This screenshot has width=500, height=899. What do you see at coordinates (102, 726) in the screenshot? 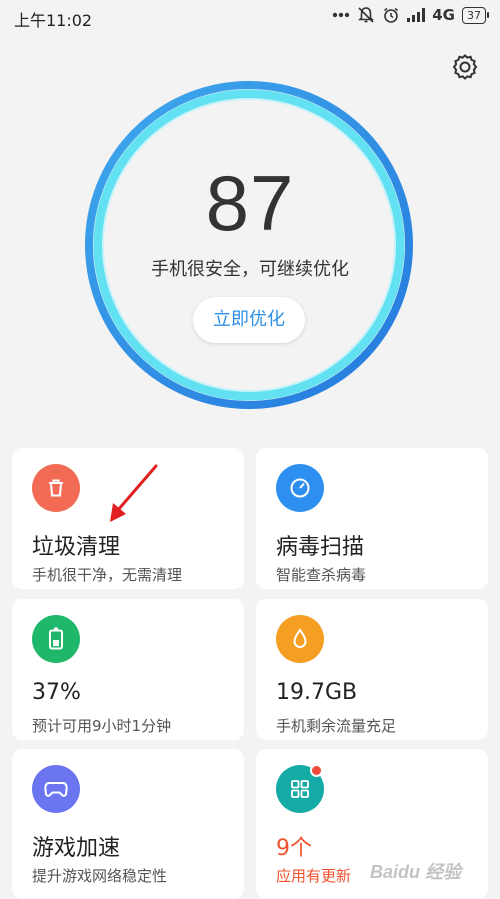
I see `card-subtitle: 预计可用9小时1分钟` at bounding box center [102, 726].